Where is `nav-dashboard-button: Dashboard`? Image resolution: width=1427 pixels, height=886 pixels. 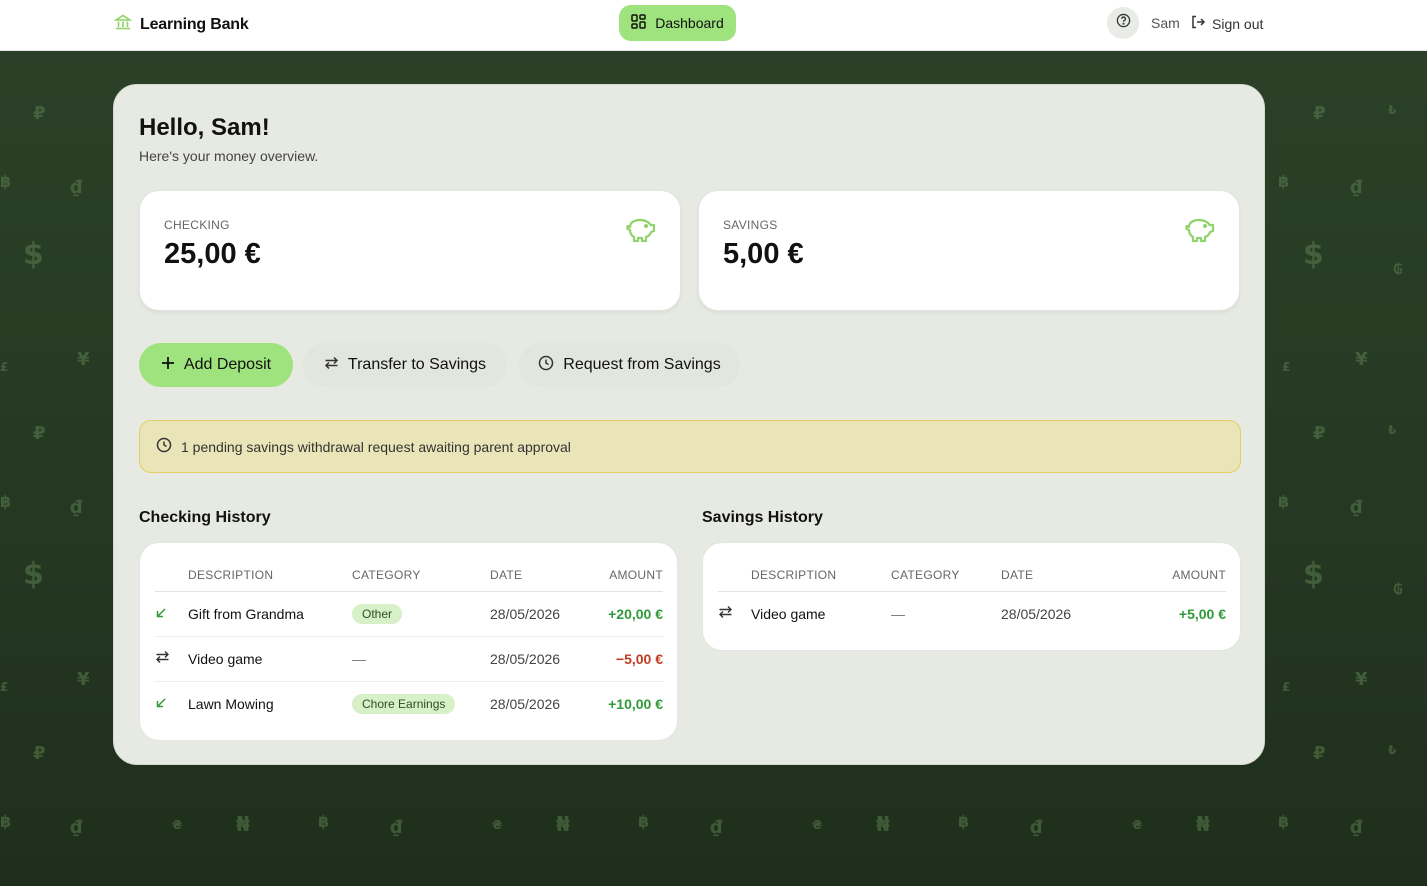
nav-dashboard-button: Dashboard is located at coordinates (677, 23).